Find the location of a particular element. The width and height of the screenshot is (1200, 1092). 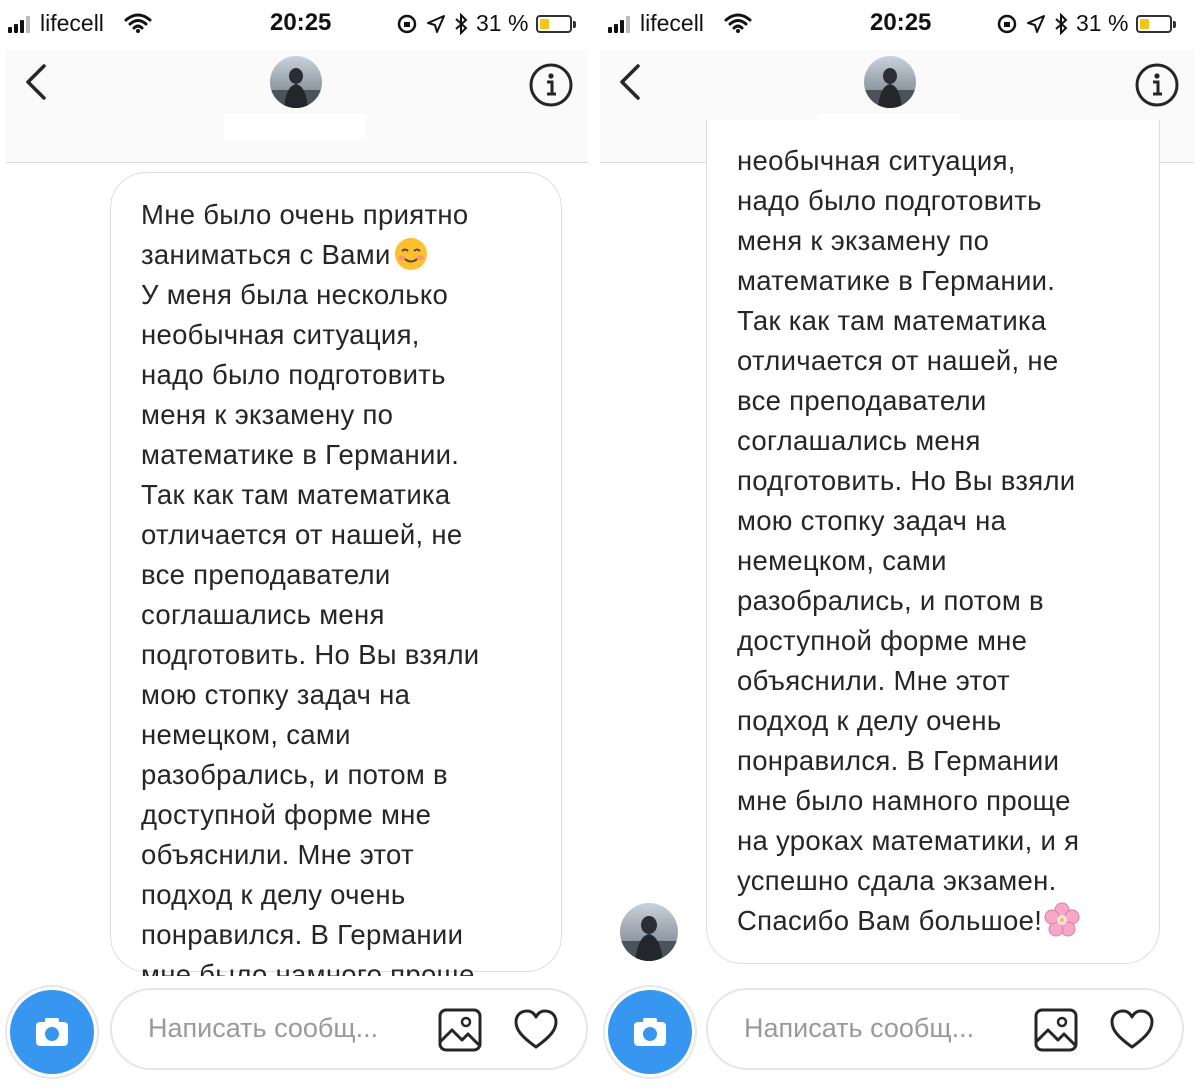

message-line: мне было намного проще is located at coordinates (904, 800).